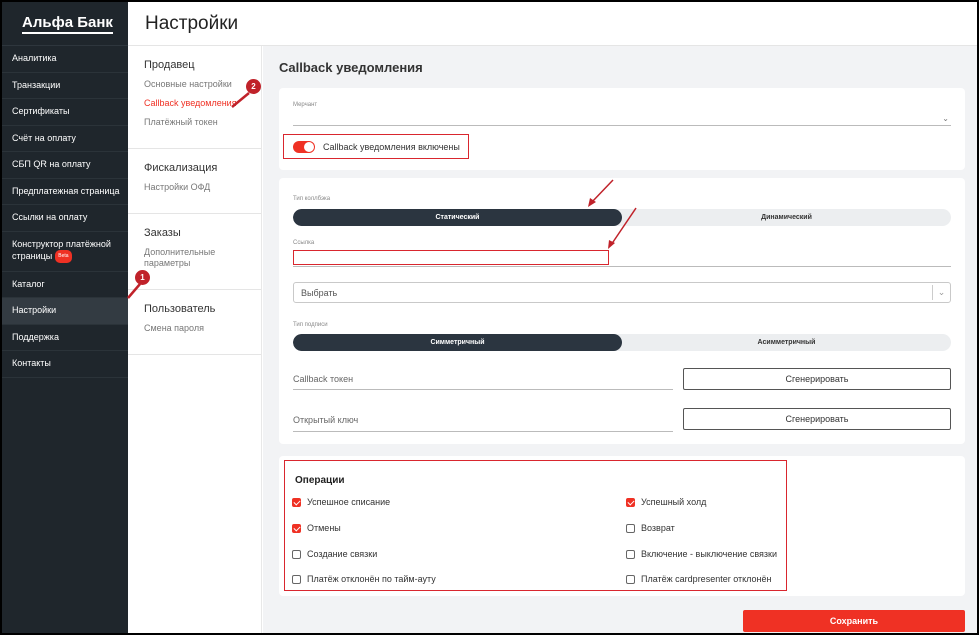  I want to click on callback-toggle-row: Callback уведомления включены, so click(376, 146).